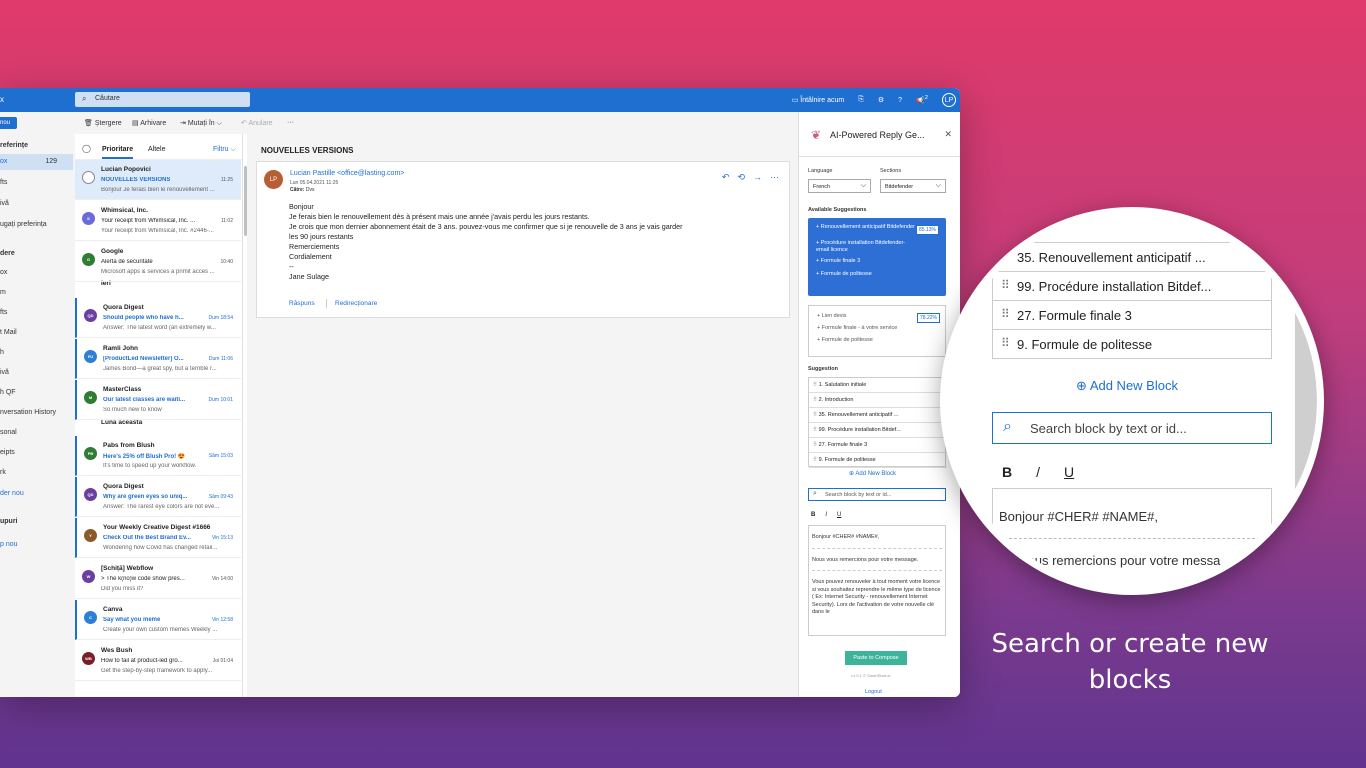 This screenshot has height=768, width=1366. What do you see at coordinates (1127, 386) in the screenshot?
I see `zoom-add-new-block: ⊕ Add New Block` at bounding box center [1127, 386].